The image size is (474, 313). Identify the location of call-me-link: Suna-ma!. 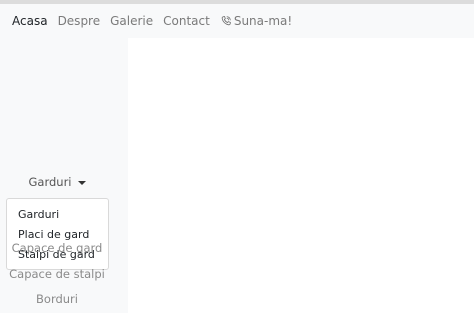
(256, 21).